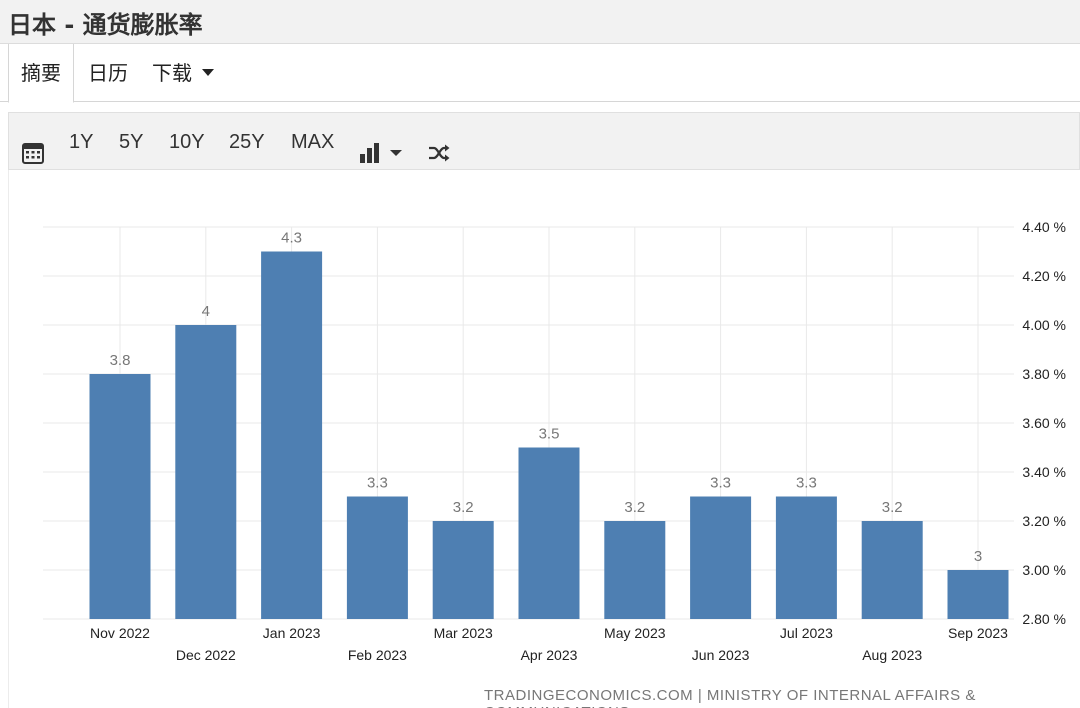  Describe the element at coordinates (1044, 423) in the screenshot. I see `y-tick-label: 3.60 %` at that location.